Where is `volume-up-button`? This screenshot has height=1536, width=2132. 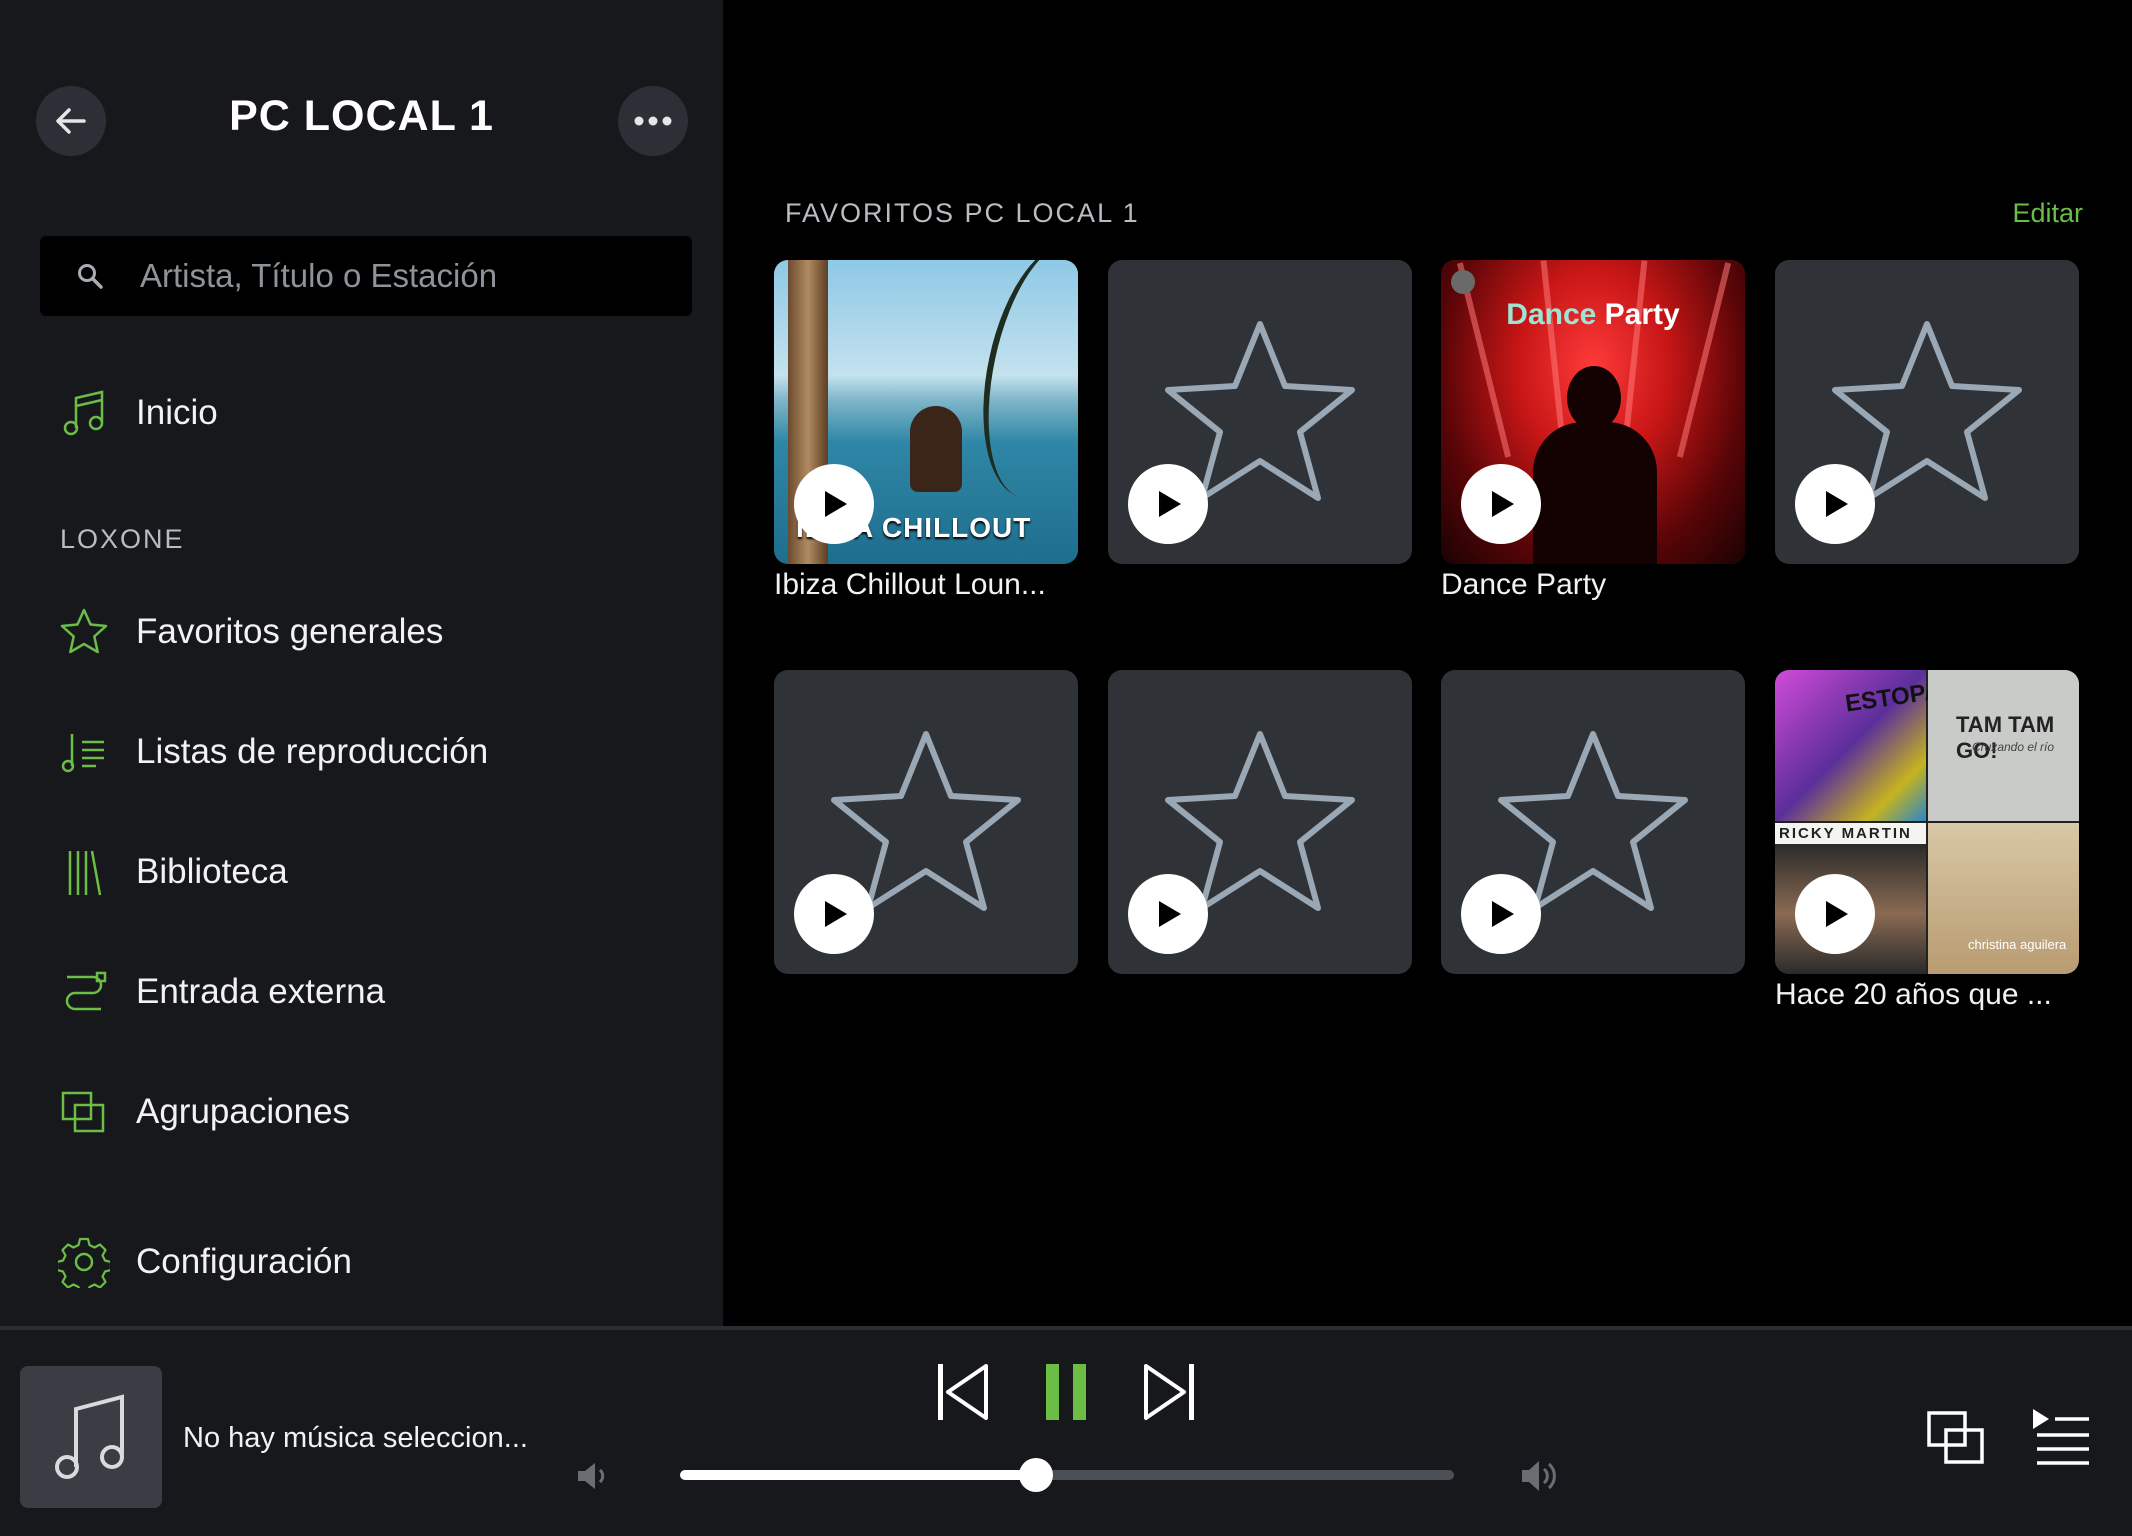 volume-up-button is located at coordinates (1540, 1476).